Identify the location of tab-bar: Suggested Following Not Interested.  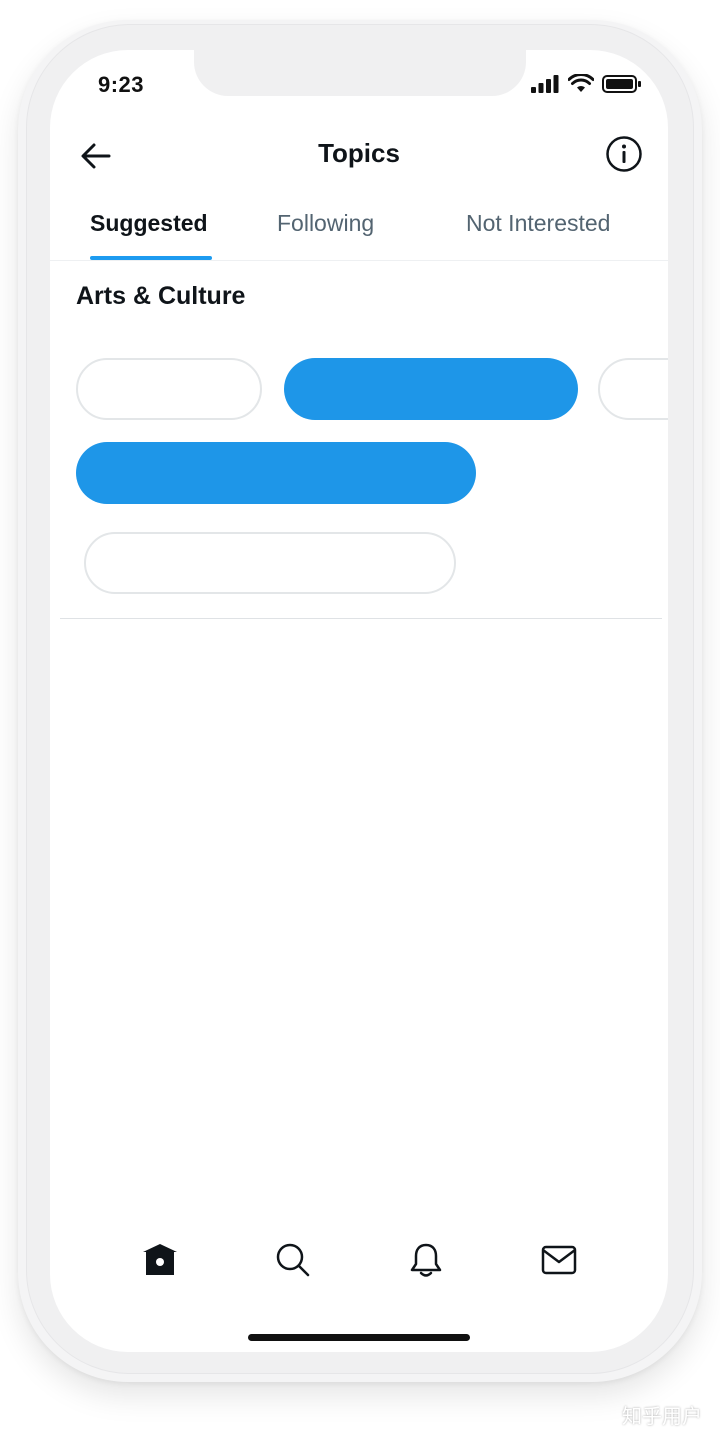
(359, 230).